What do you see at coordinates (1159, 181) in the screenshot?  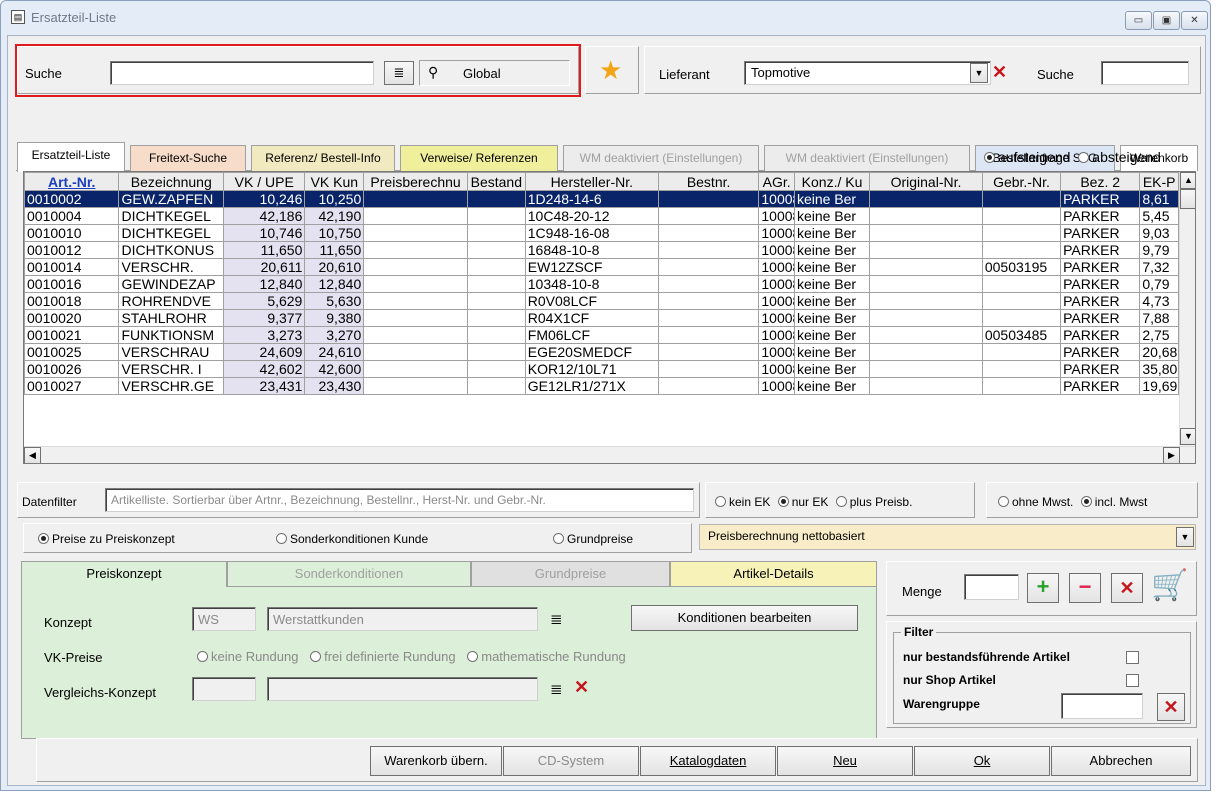 I see `column-header: EK-P` at bounding box center [1159, 181].